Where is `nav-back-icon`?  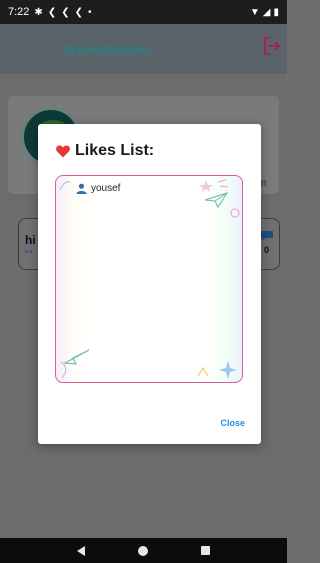 nav-back-icon is located at coordinates (80, 550).